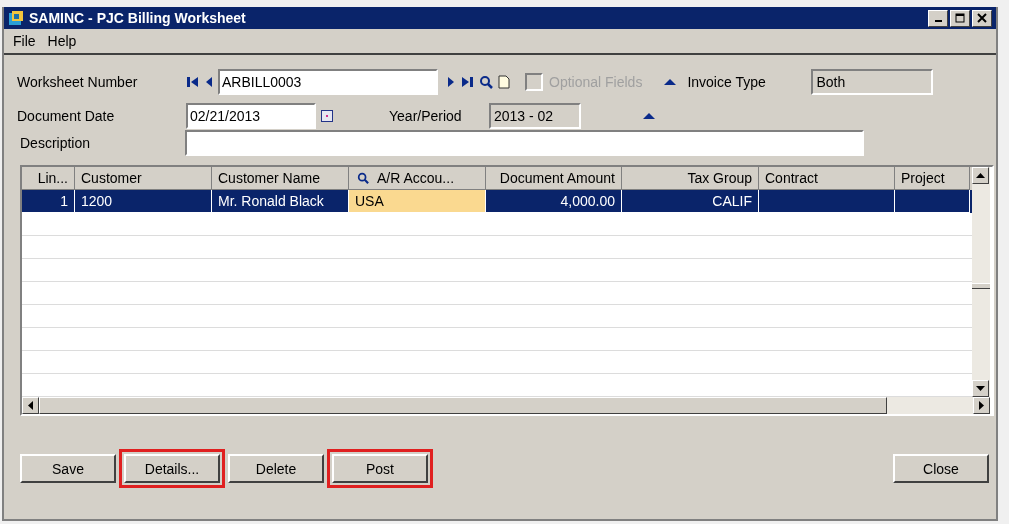  I want to click on menu-item: File, so click(24, 41).